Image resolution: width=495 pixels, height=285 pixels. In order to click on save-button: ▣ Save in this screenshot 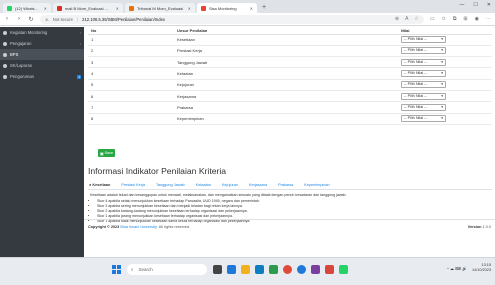, I will do `click(106, 153)`.